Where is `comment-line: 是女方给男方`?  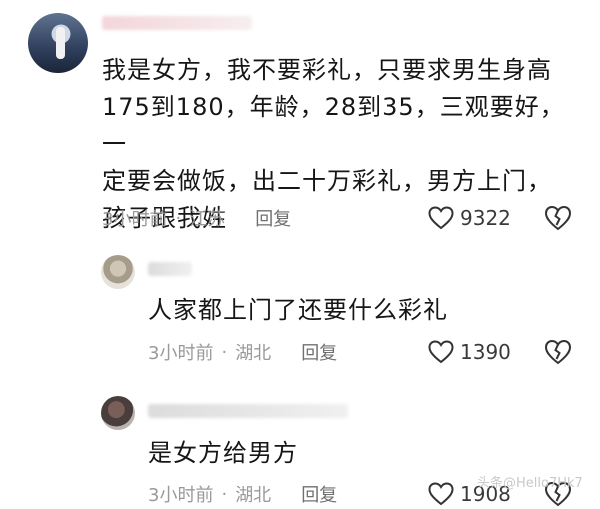
comment-line: 是女方给男方 is located at coordinates (223, 453).